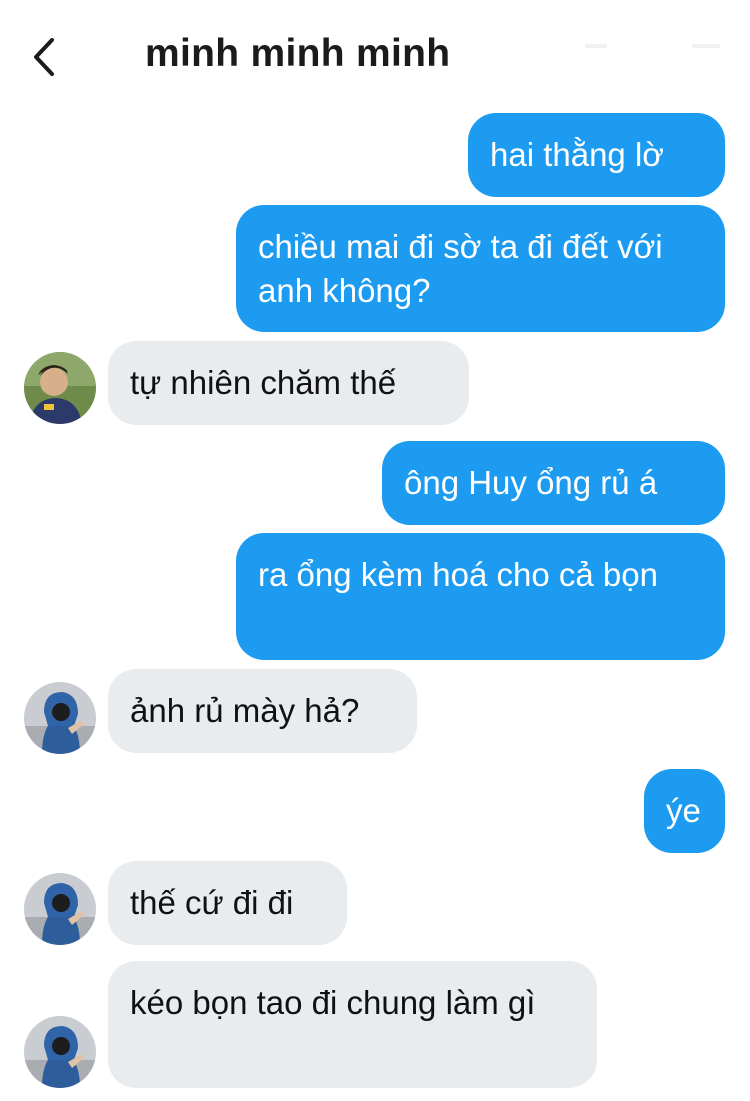 The width and height of the screenshot is (750, 1101). Describe the element at coordinates (263, 382) in the screenshot. I see `message-text: tự nhiên chăm thế` at that location.